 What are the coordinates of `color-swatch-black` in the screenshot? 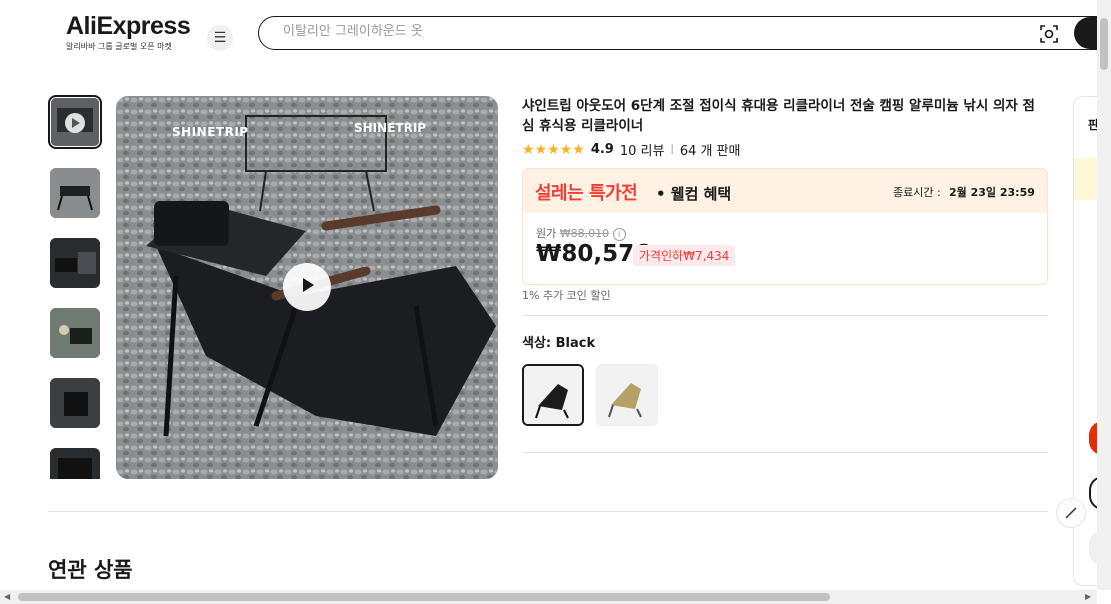 It's located at (553, 395).